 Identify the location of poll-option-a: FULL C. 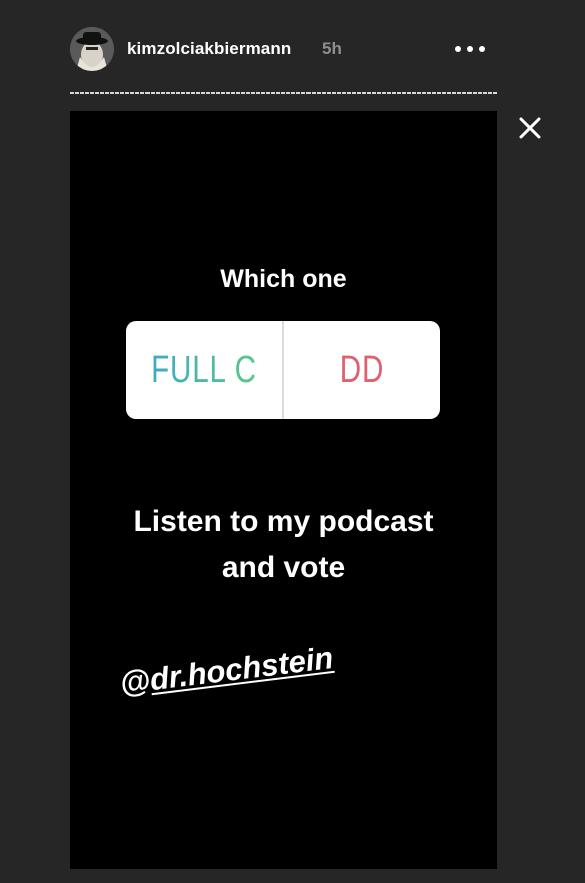
(204, 370).